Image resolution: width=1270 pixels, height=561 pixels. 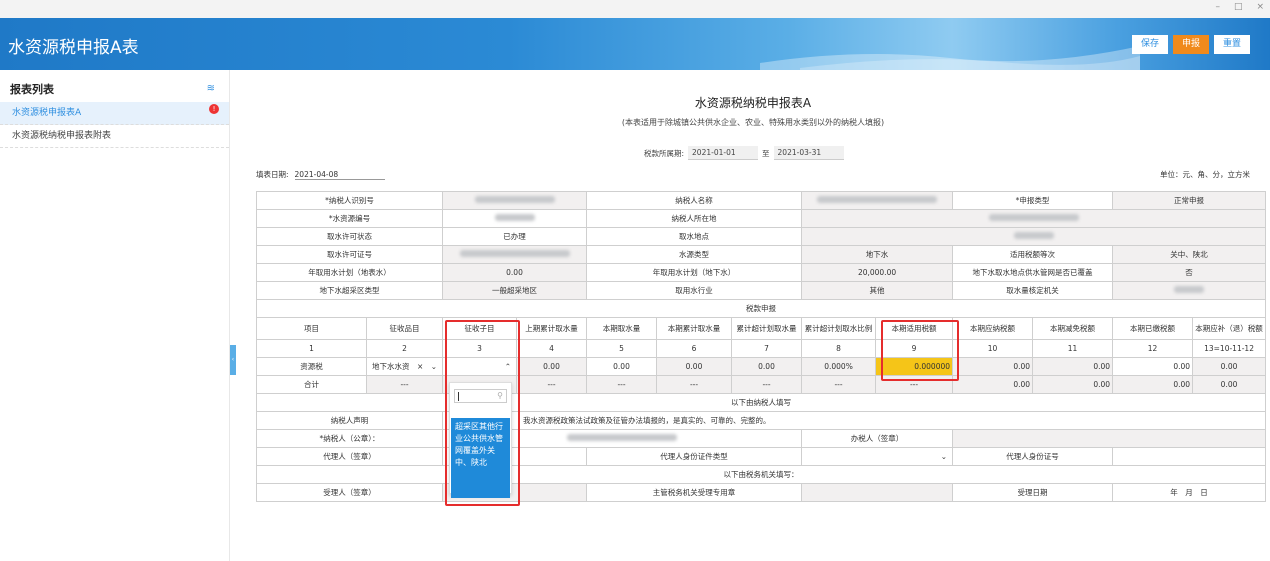 I want to click on receiver-label: 受理人（签章）, so click(x=349, y=492).